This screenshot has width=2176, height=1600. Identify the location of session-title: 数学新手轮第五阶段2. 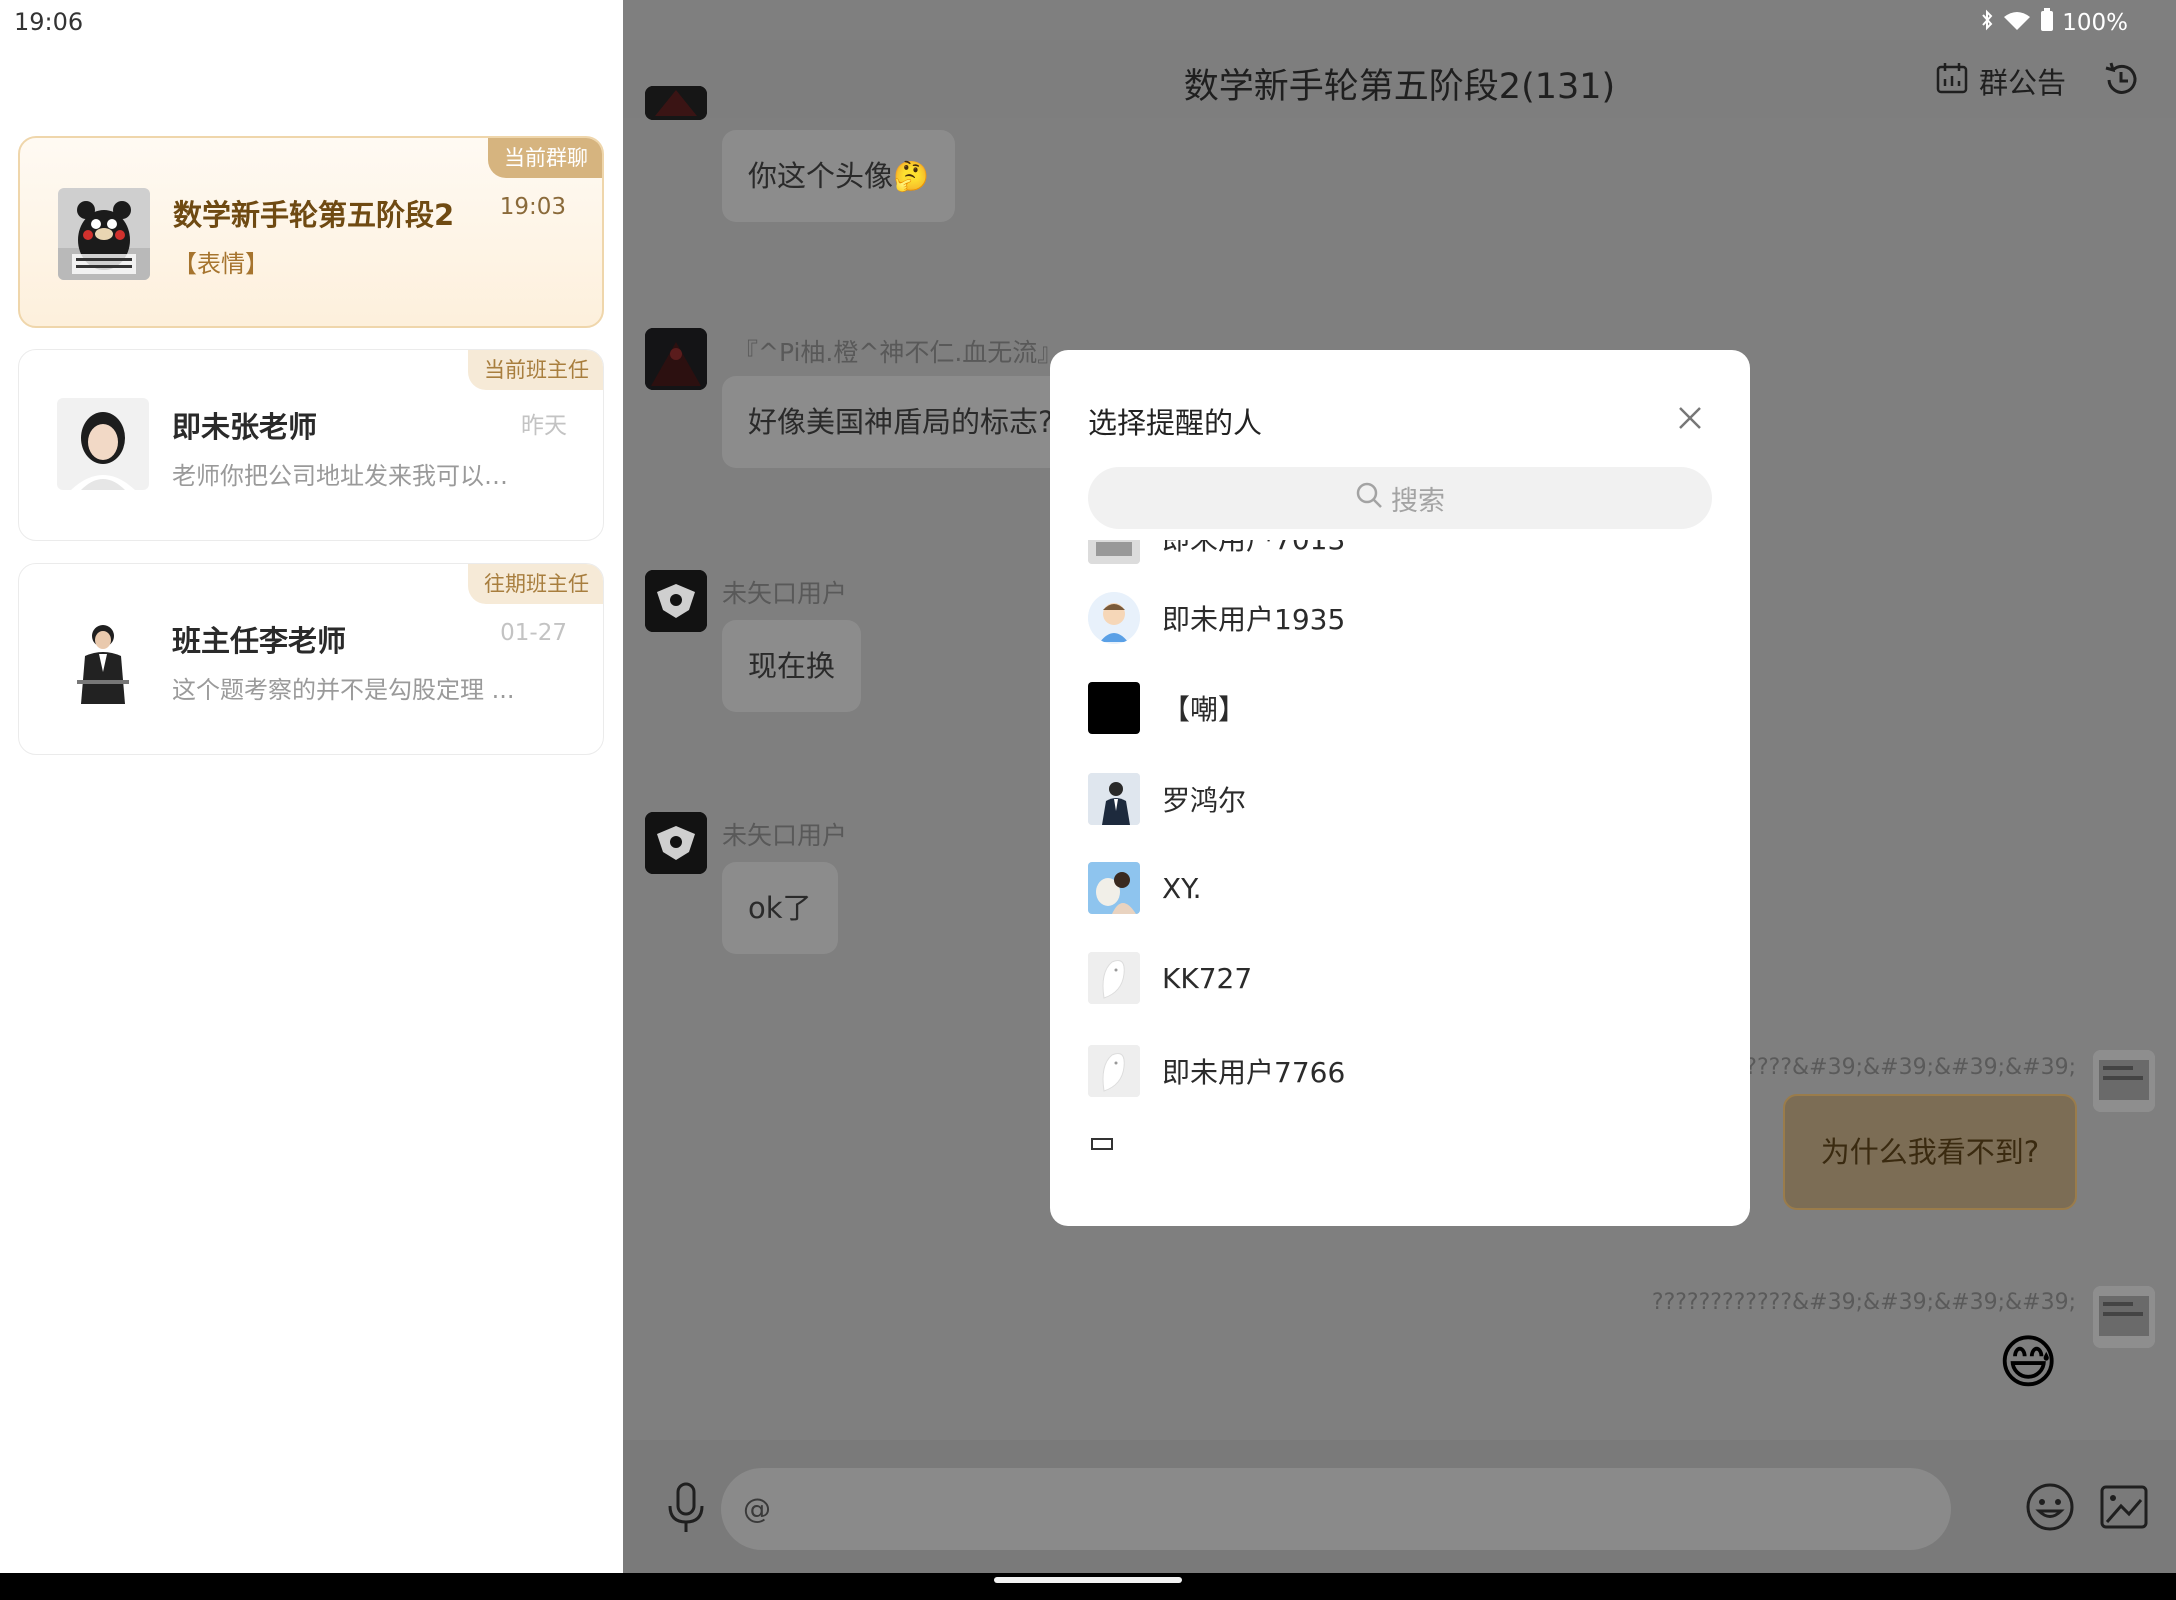
(314, 215).